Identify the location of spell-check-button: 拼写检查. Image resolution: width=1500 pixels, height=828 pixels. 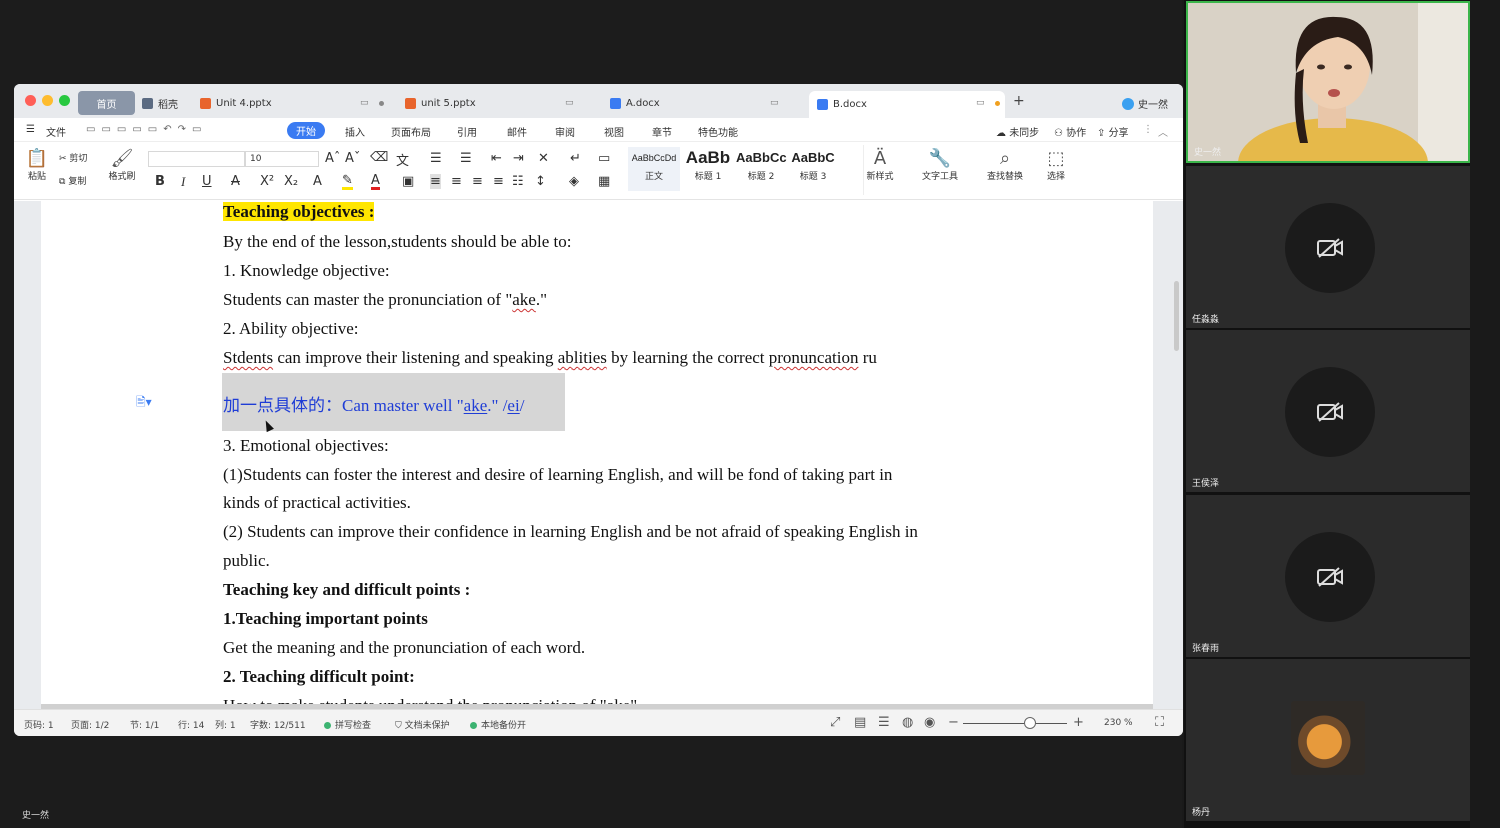
(347, 724).